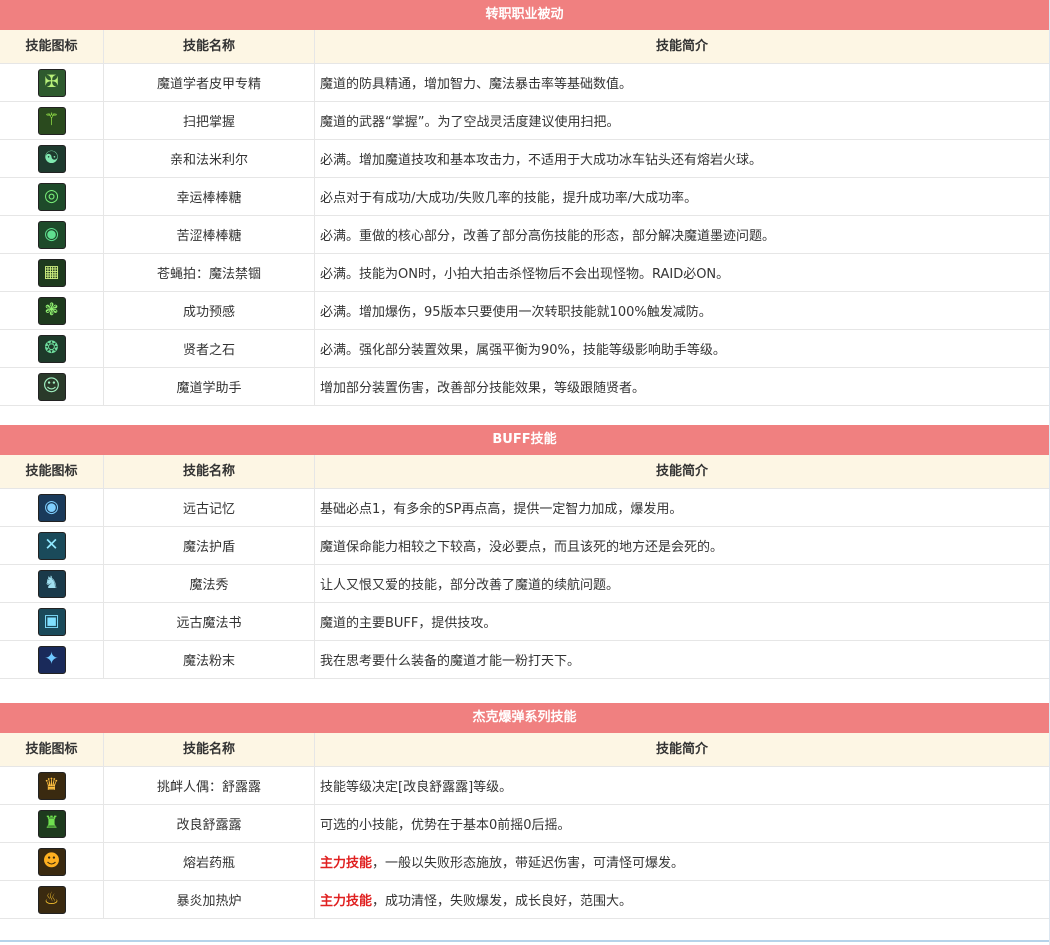  What do you see at coordinates (51, 348) in the screenshot?
I see `sage-stone-icon: ❂` at bounding box center [51, 348].